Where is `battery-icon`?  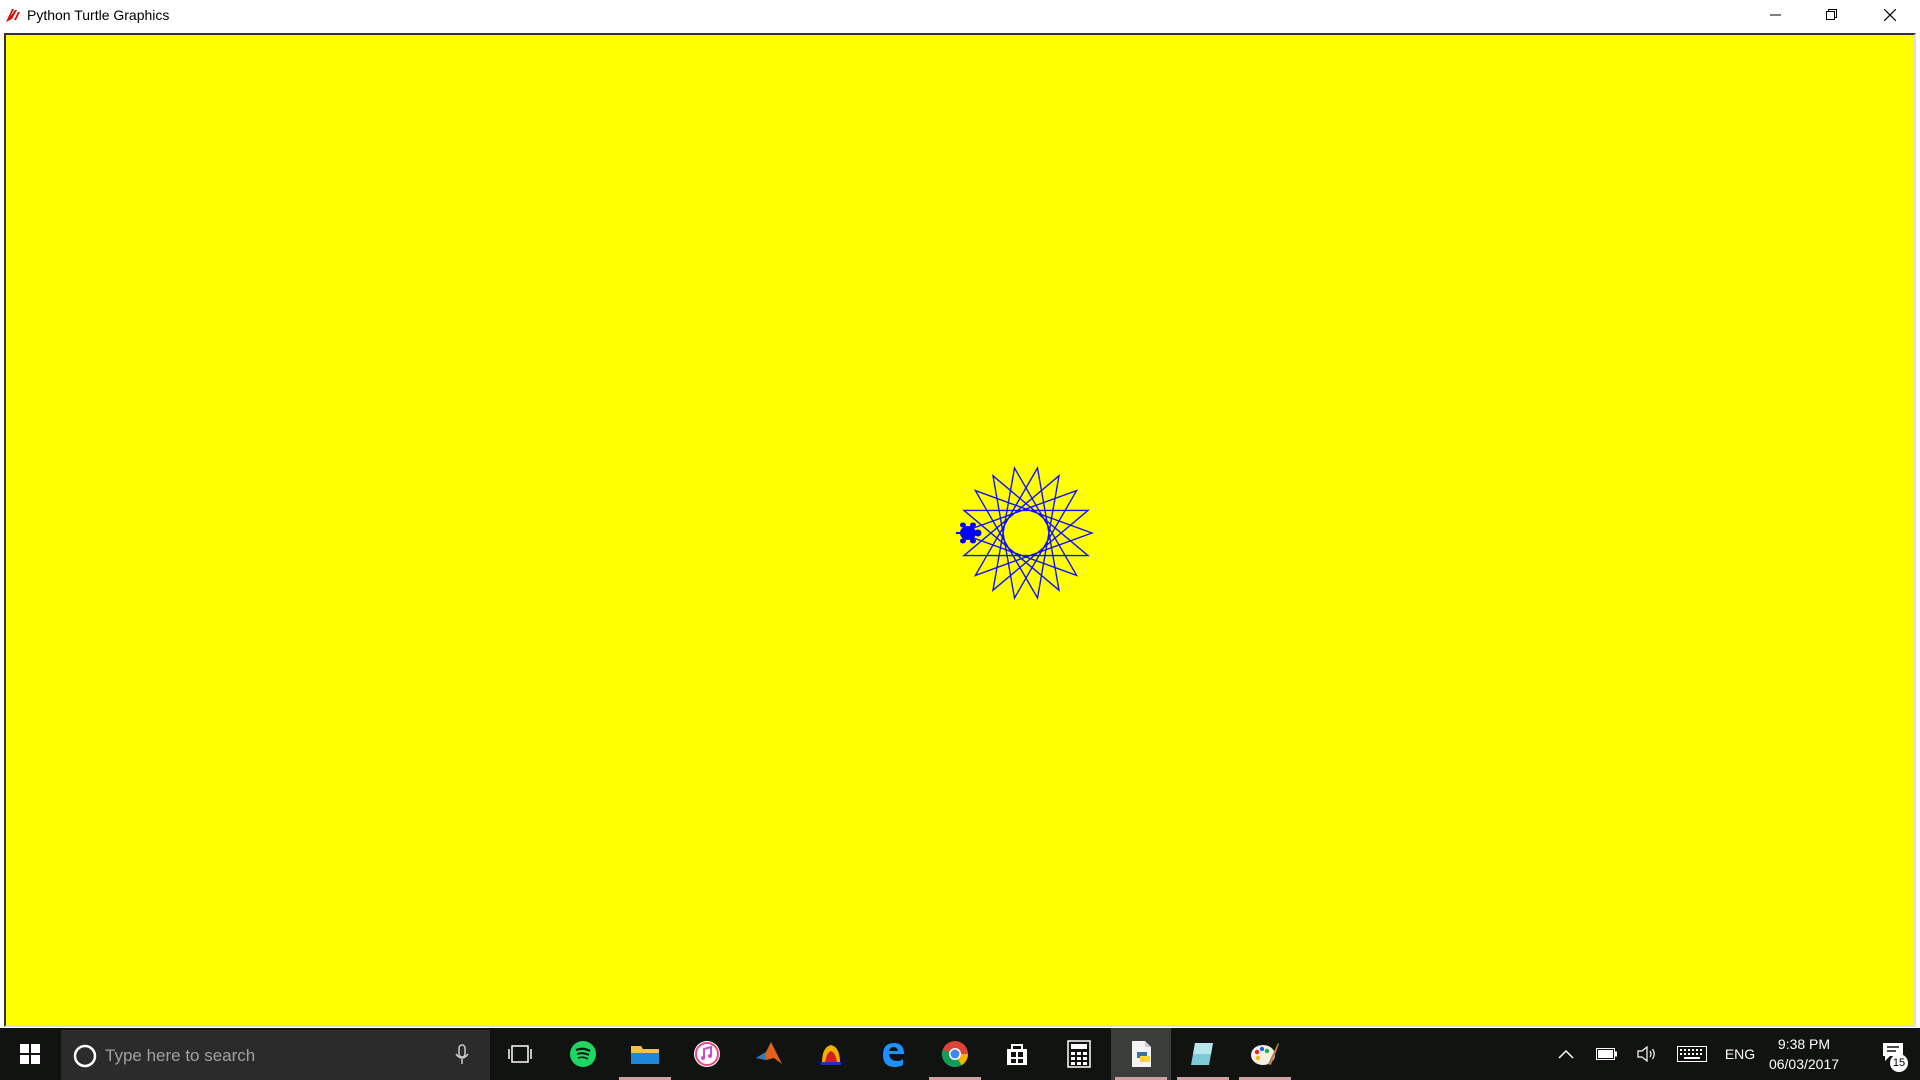 battery-icon is located at coordinates (1606, 1054).